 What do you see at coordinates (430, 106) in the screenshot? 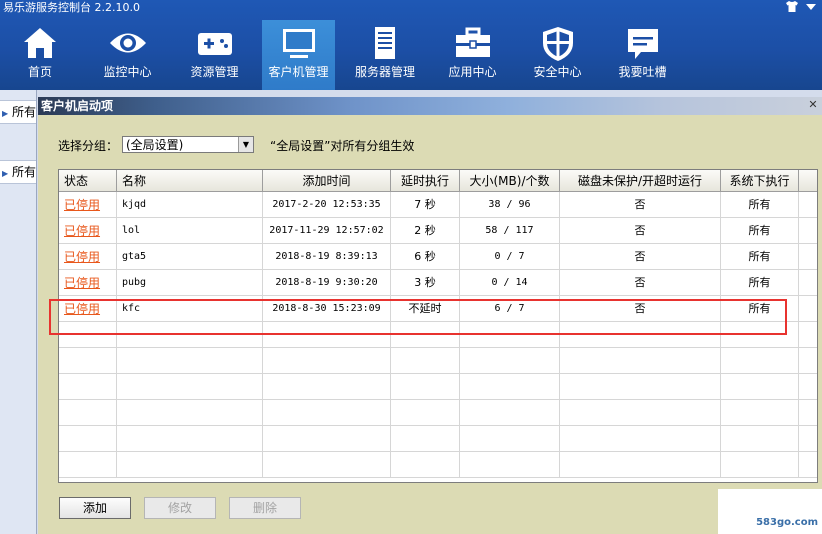
I see `panel-titlebar: 客户机启动项 ✕` at bounding box center [430, 106].